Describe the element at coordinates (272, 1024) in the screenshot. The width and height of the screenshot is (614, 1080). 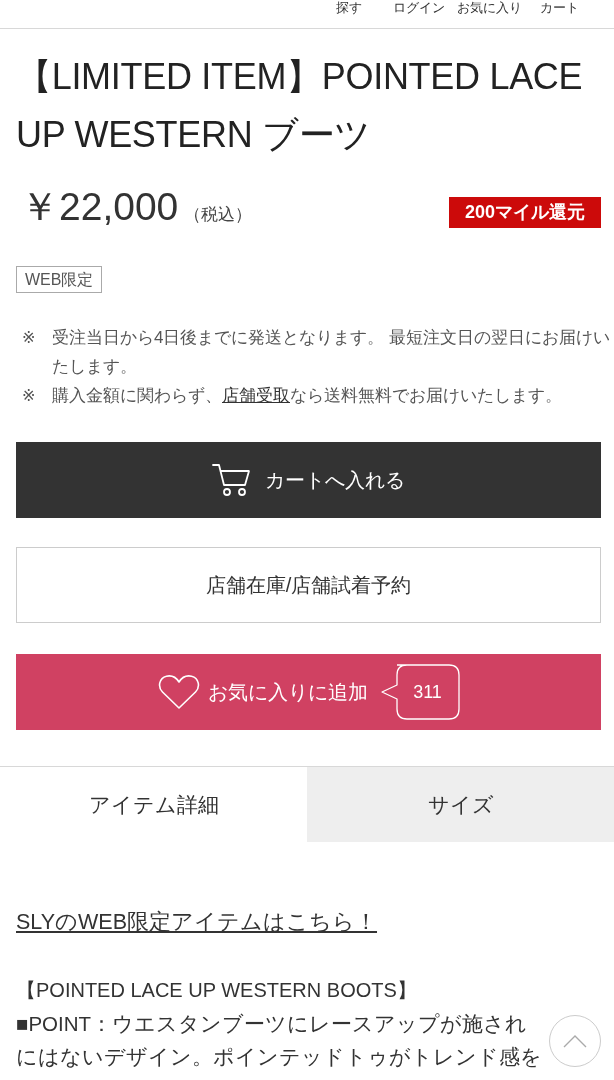
I see `description-text: ■POINT：ウエスタンブーツにレースアップが施され` at that location.